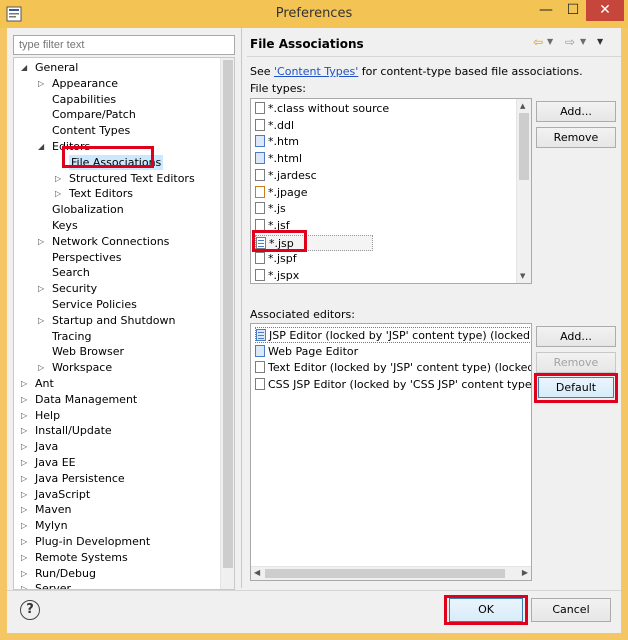  I want to click on minimize-button: —, so click(546, 10).